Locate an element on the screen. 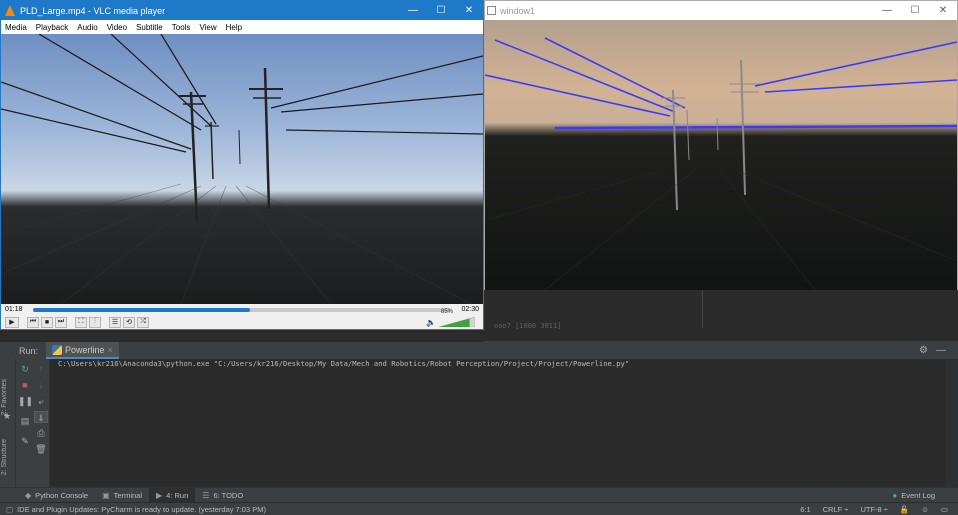 This screenshot has width=958, height=515. seek-slider-fill is located at coordinates (141, 309).